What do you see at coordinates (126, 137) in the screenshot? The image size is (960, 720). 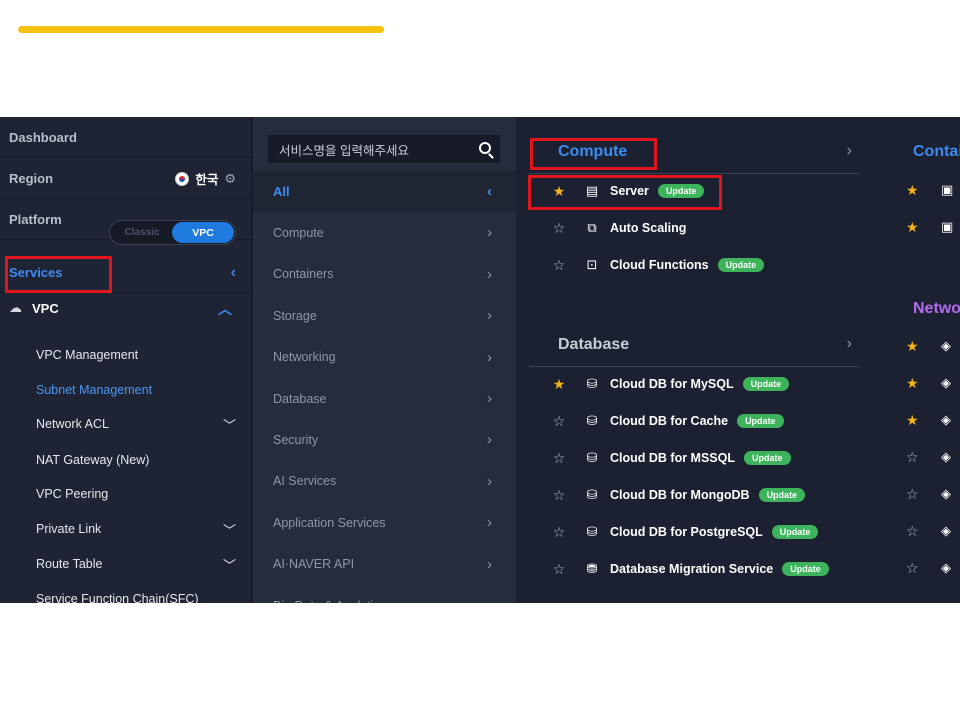 I see `sidebar-item-dashboard: Dashboard` at bounding box center [126, 137].